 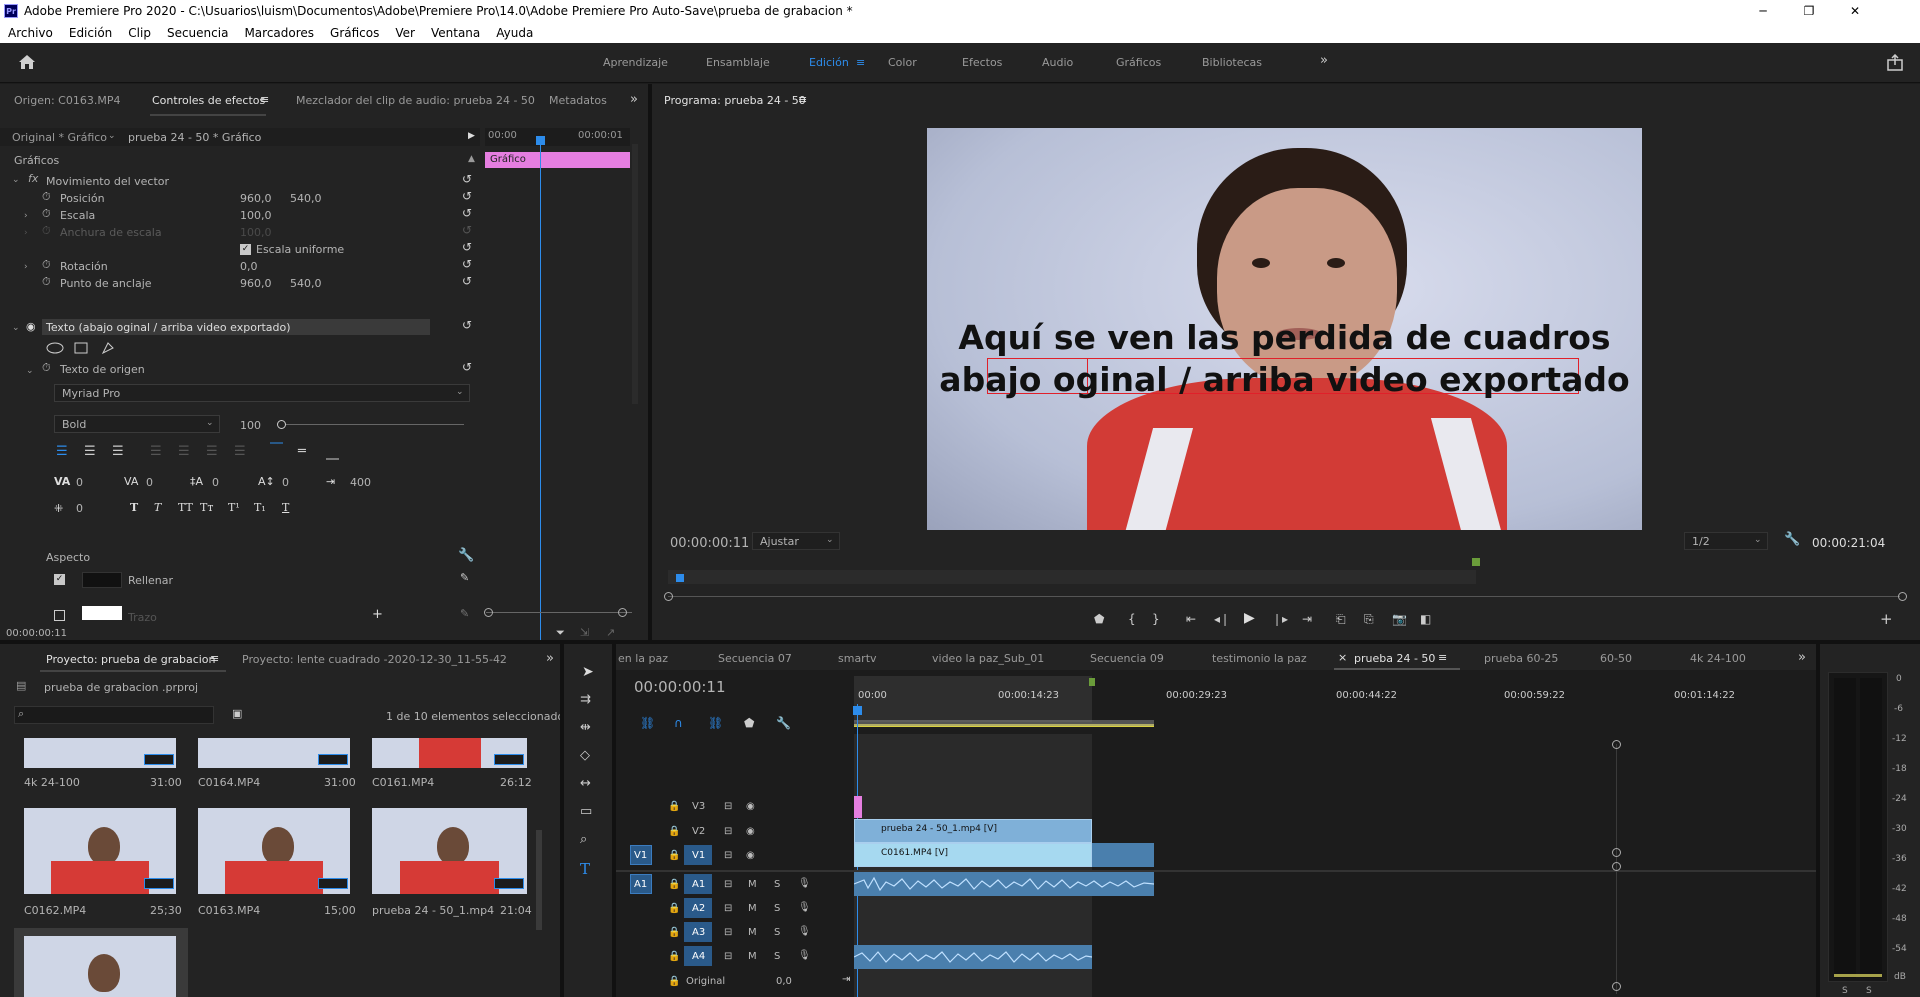 I want to click on mark-out-icon: }, so click(x=1156, y=619).